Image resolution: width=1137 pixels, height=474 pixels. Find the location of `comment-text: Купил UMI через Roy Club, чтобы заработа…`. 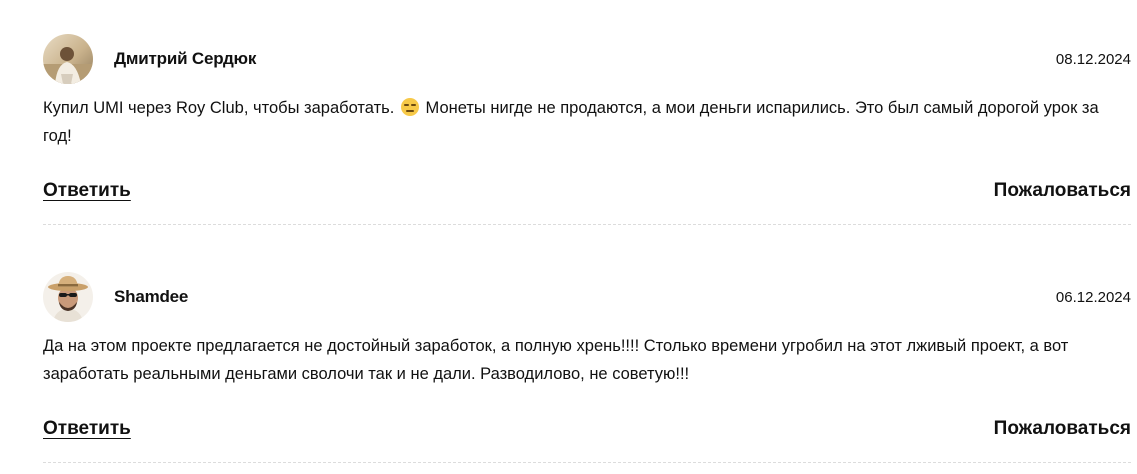

comment-text: Купил UMI через Roy Club, чтобы заработа… is located at coordinates (583, 122).